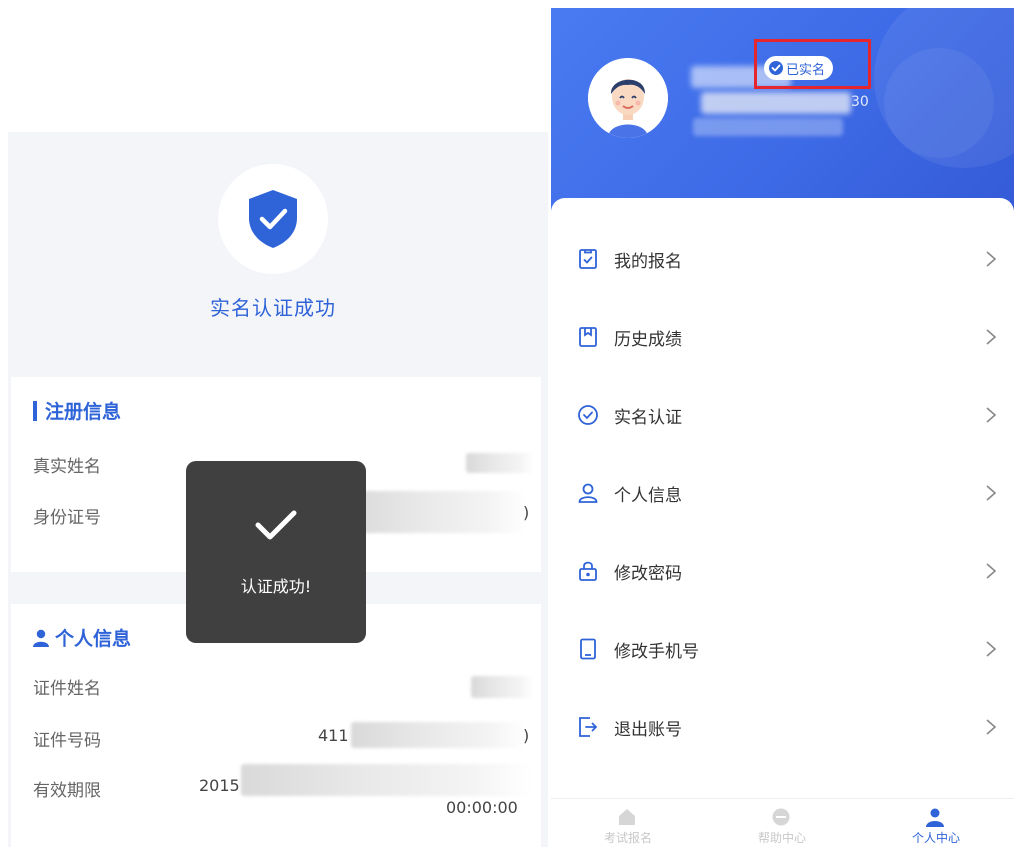 This screenshot has height=847, width=1014. I want to click on id-number-redacted, so click(436, 512).